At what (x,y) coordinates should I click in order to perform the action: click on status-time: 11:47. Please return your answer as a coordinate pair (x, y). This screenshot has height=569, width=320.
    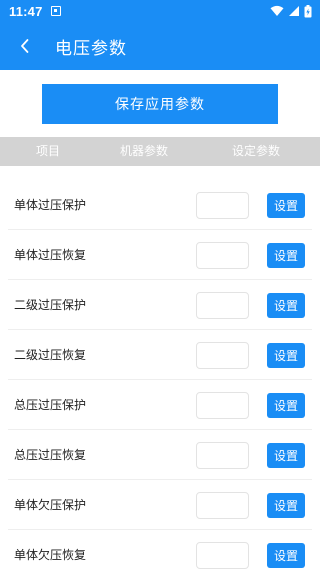
    Looking at the image, I should click on (26, 11).